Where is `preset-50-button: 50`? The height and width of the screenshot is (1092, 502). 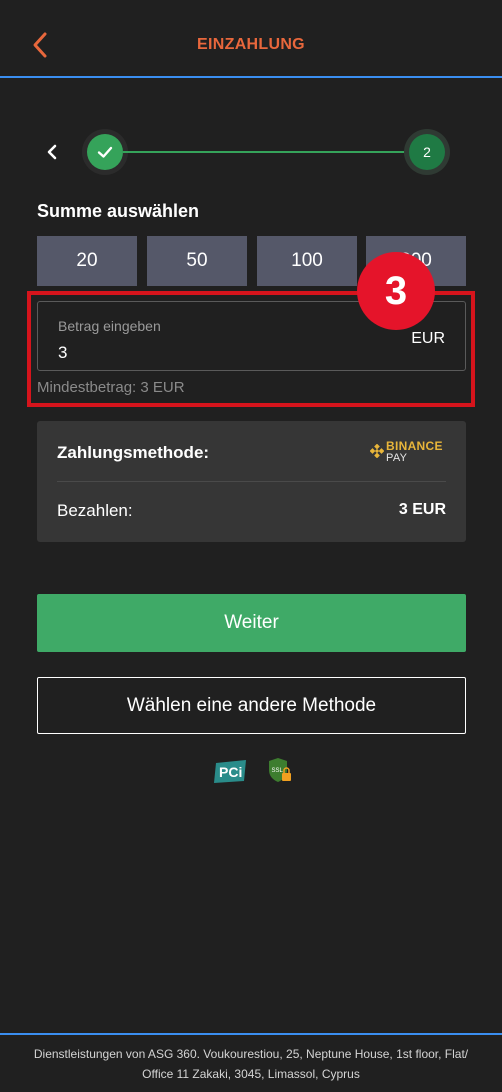 preset-50-button: 50 is located at coordinates (197, 261).